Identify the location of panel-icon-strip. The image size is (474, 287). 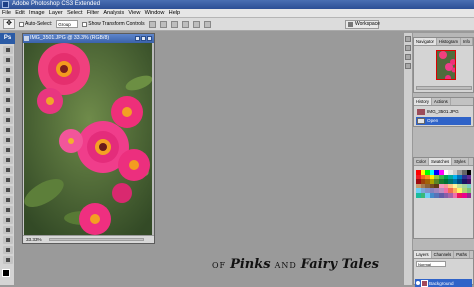
(408, 159).